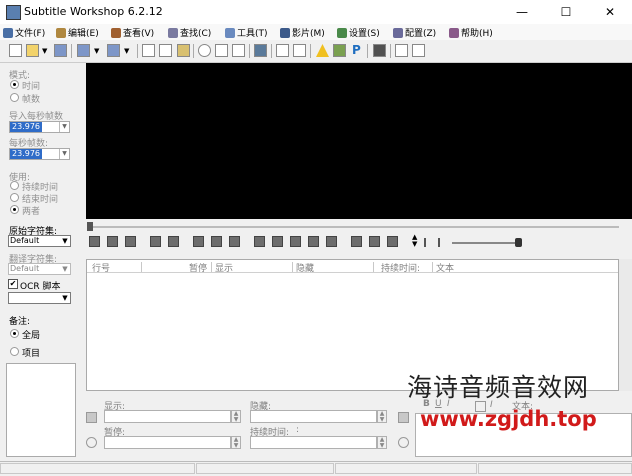  What do you see at coordinates (94, 241) in the screenshot?
I see `play-icon` at bounding box center [94, 241].